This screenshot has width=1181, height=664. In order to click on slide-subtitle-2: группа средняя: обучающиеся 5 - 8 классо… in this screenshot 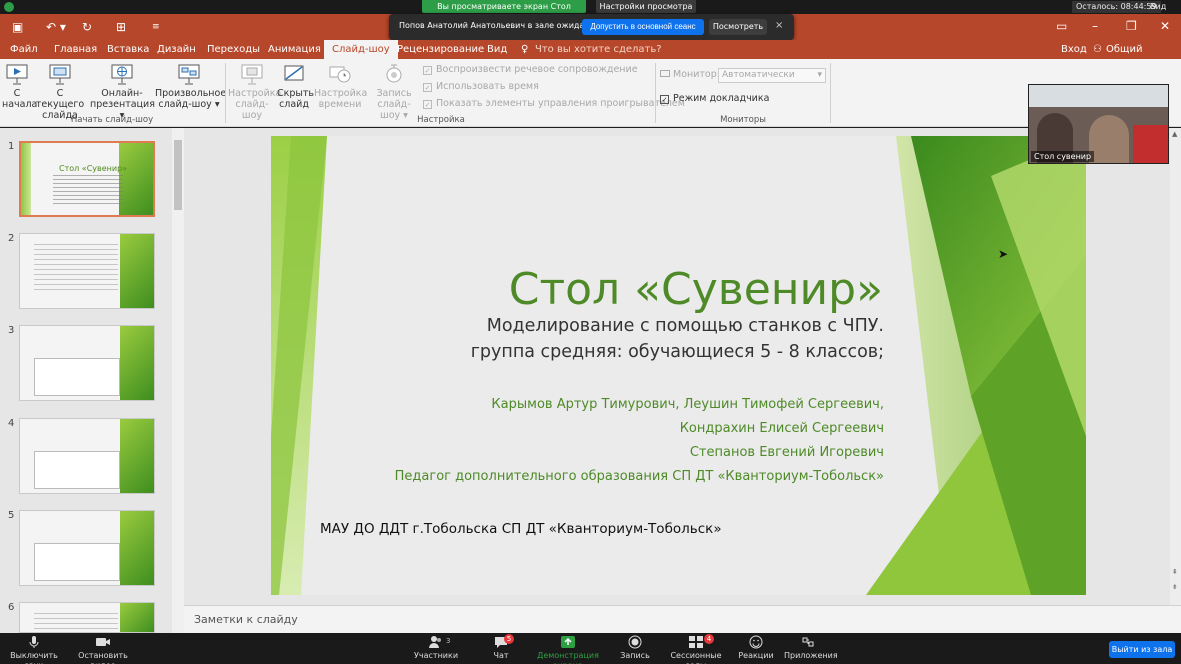, I will do `click(677, 352)`.